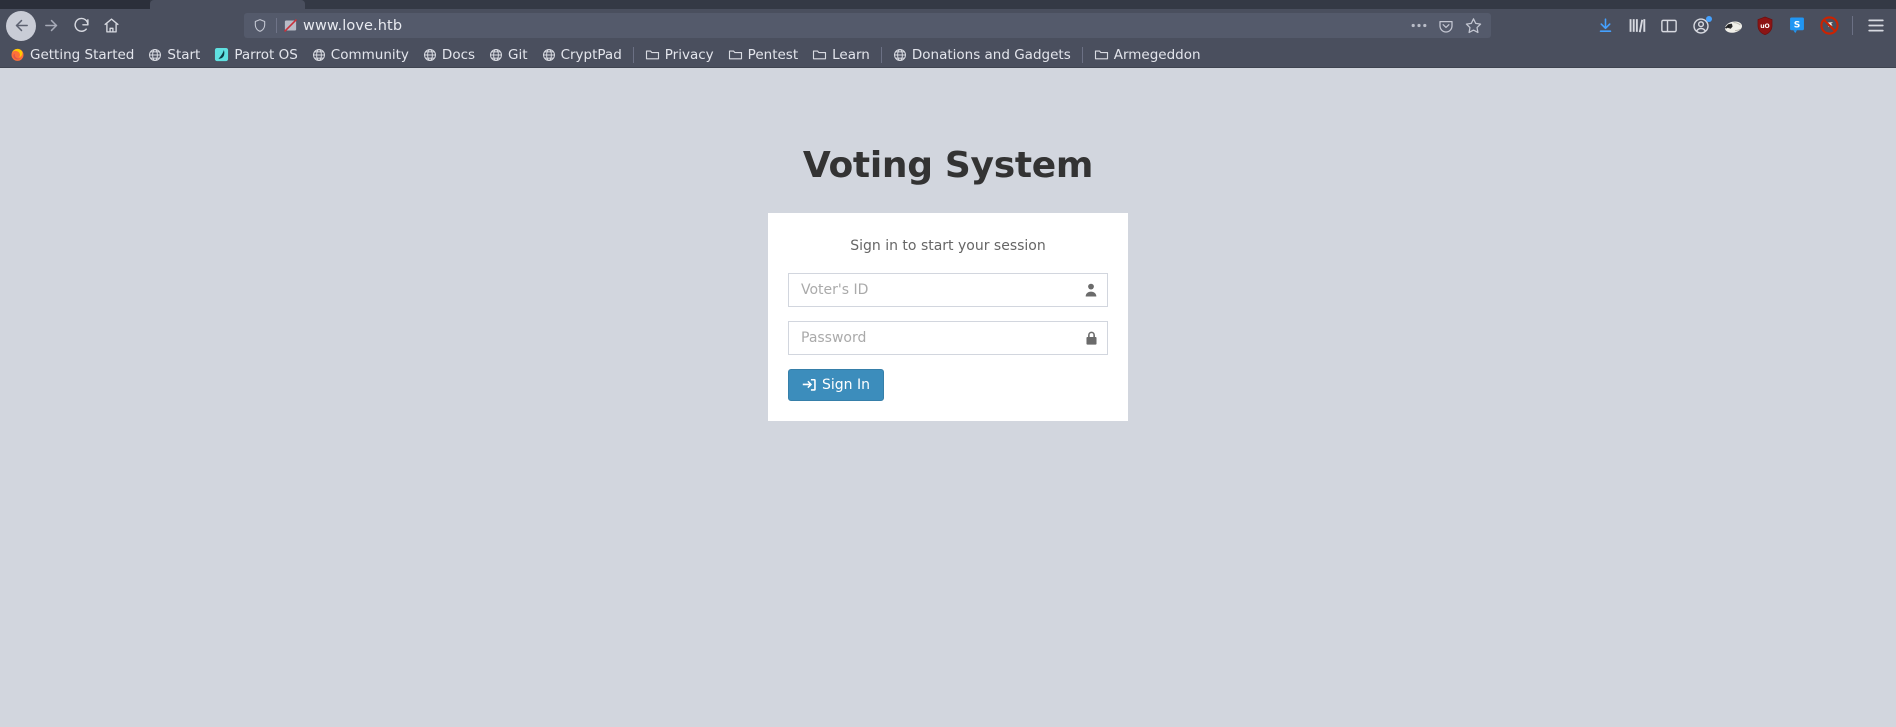  I want to click on library-icon, so click(1637, 26).